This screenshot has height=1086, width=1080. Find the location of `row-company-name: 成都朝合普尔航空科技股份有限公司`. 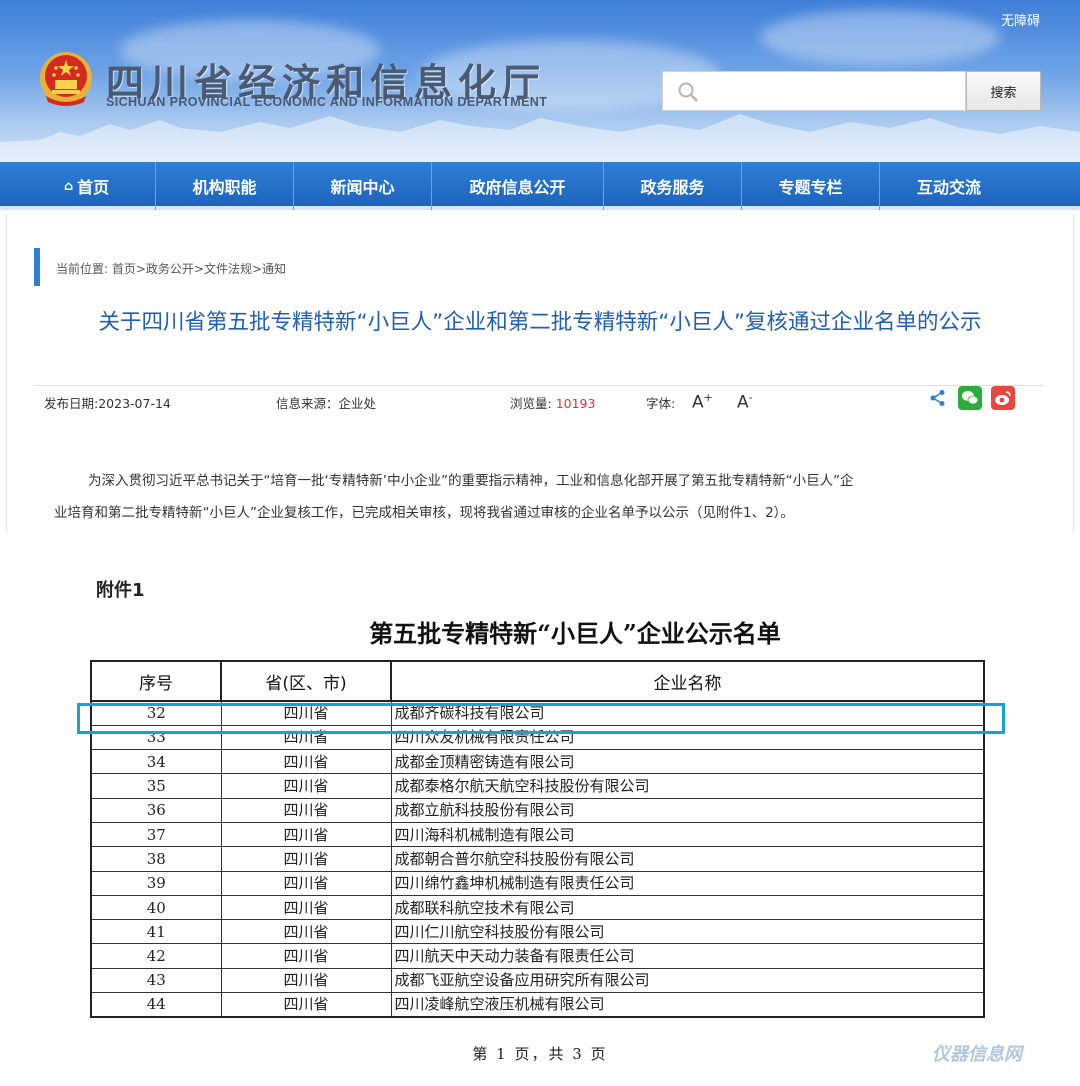

row-company-name: 成都朝合普尔航空科技股份有限公司 is located at coordinates (687, 859).